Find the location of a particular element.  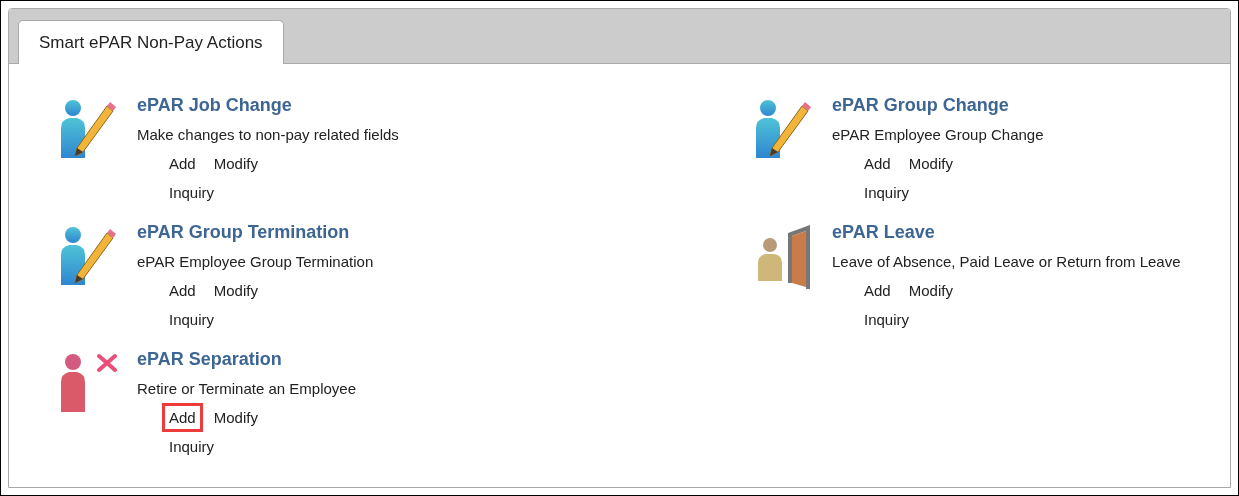

action-title-link: ePAR Group Termination is located at coordinates (255, 232).